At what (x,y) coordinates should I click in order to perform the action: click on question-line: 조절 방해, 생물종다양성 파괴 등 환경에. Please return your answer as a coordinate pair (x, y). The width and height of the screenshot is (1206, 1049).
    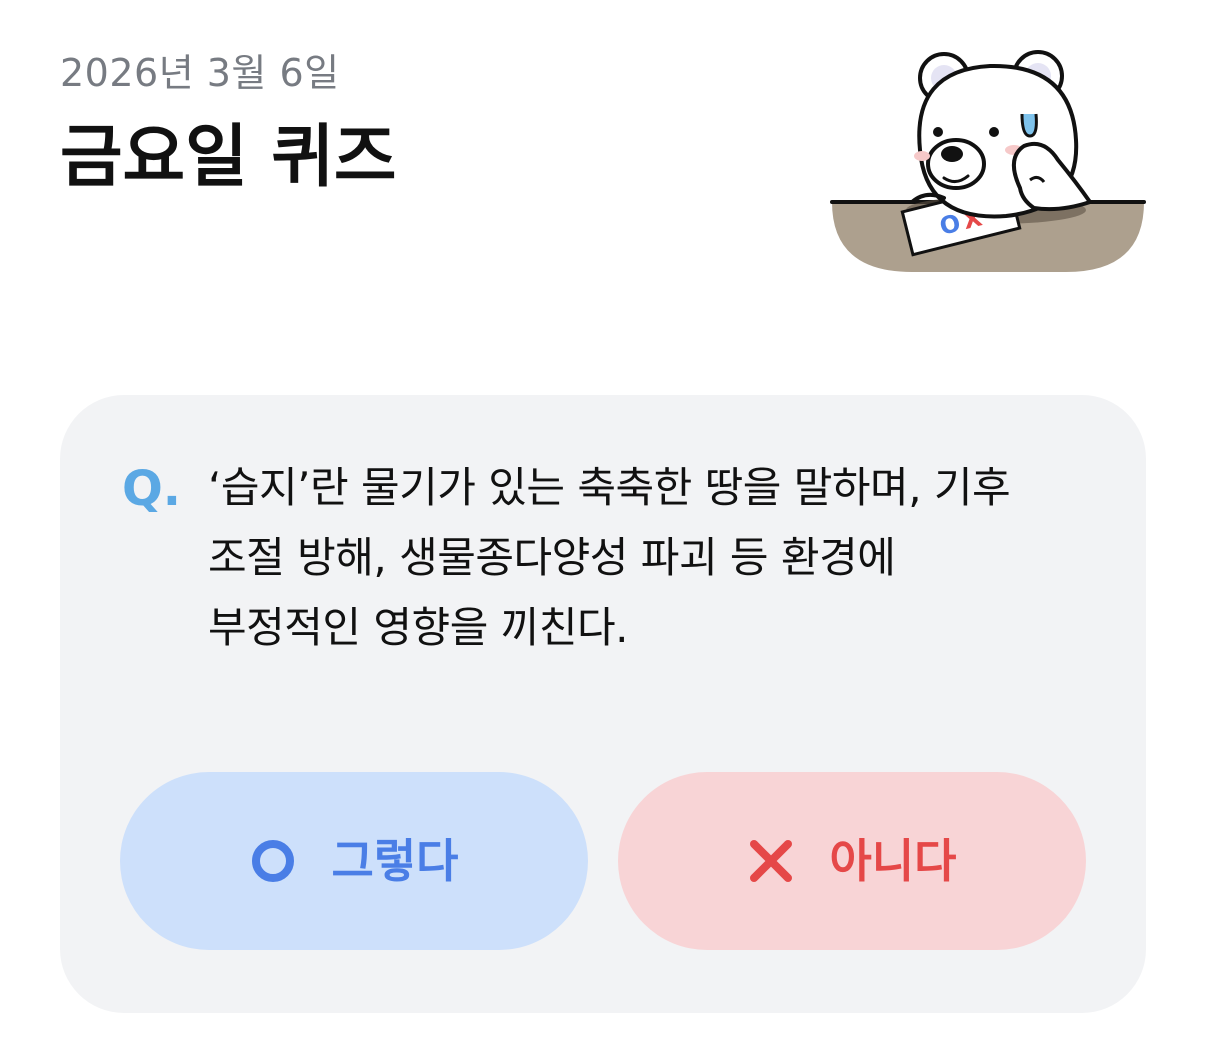
    Looking at the image, I should click on (552, 557).